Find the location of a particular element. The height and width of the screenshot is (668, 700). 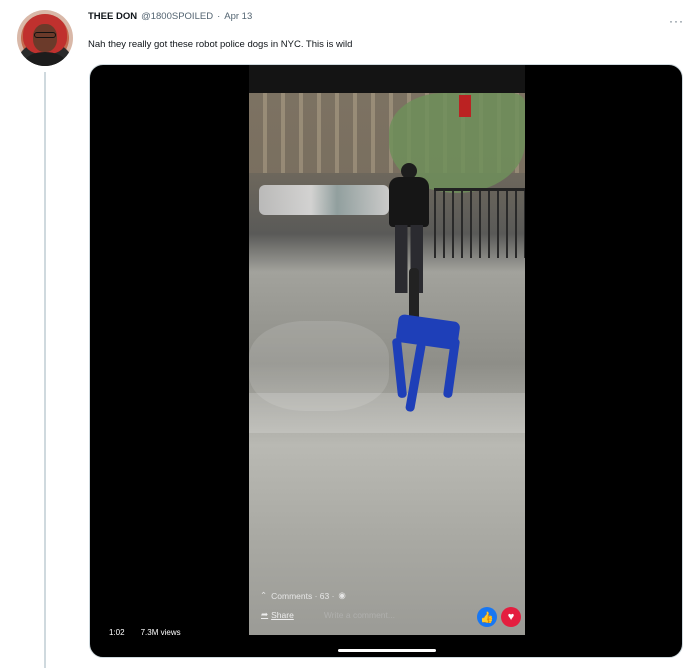

video-comments-link: ⌃ Comments · 63 · ◉ is located at coordinates (303, 595).